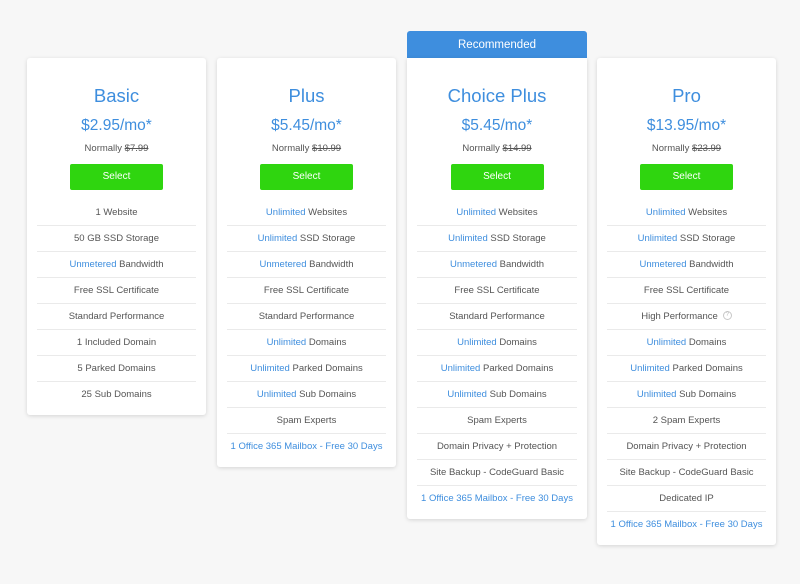  I want to click on select-button-choice-plus: Select, so click(497, 177).